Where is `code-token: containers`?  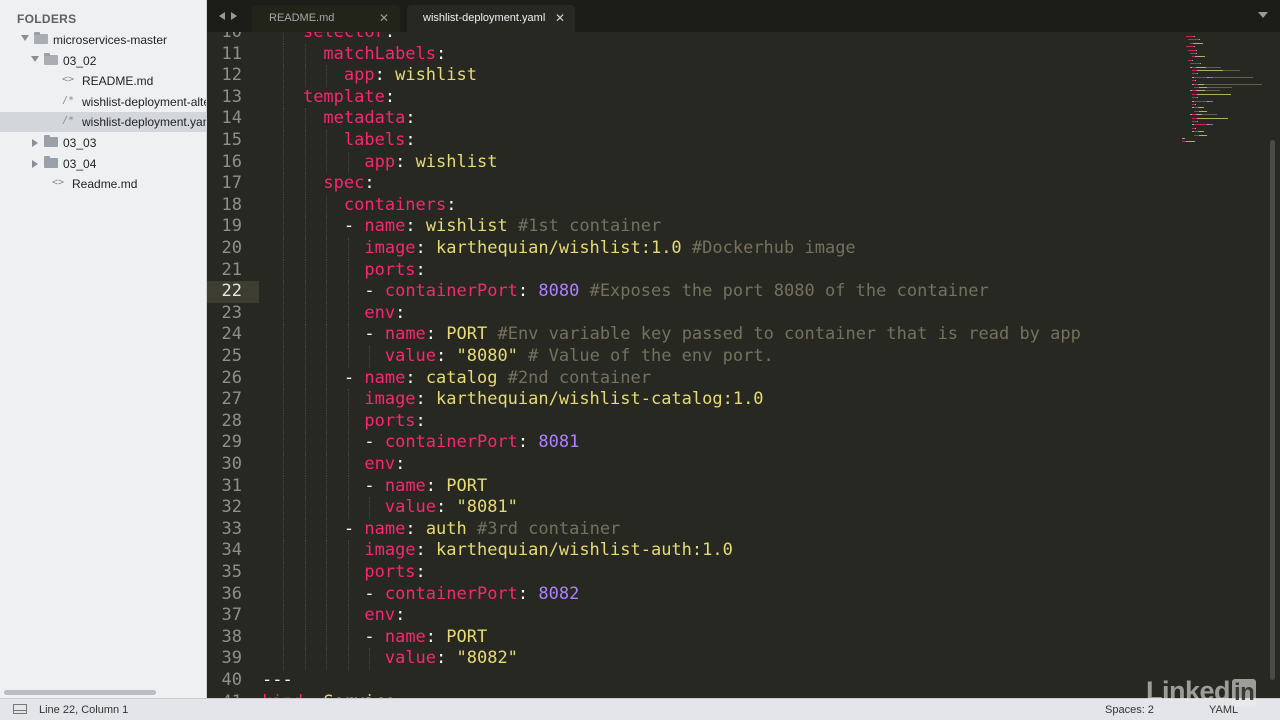
code-token: containers is located at coordinates (395, 204).